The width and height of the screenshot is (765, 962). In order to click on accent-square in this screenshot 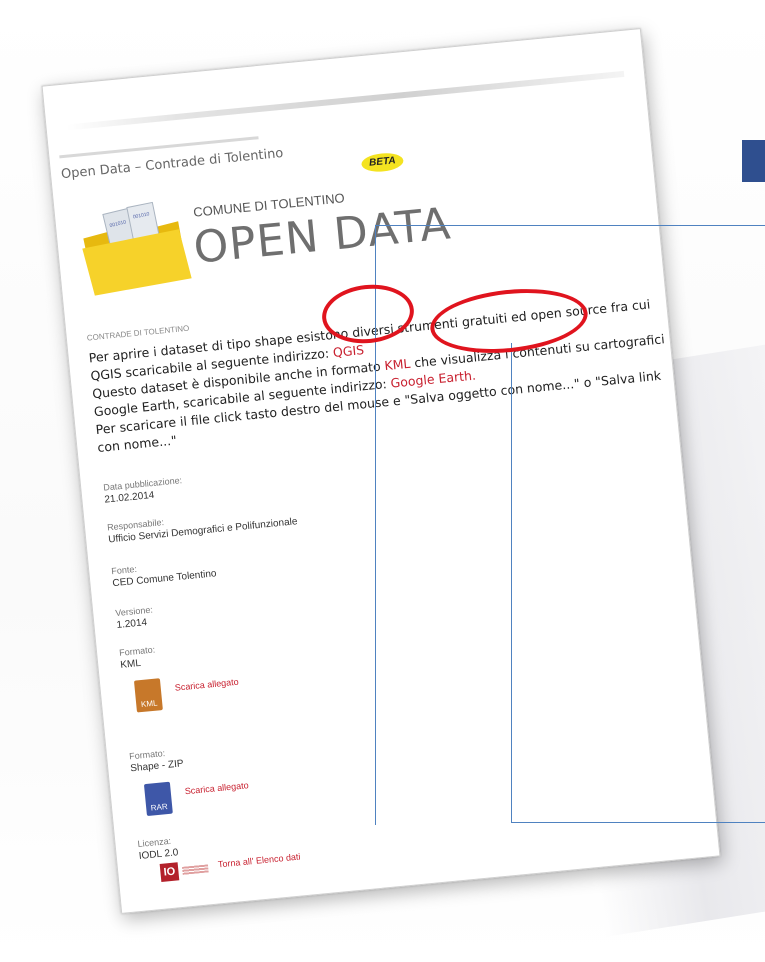, I will do `click(753, 161)`.